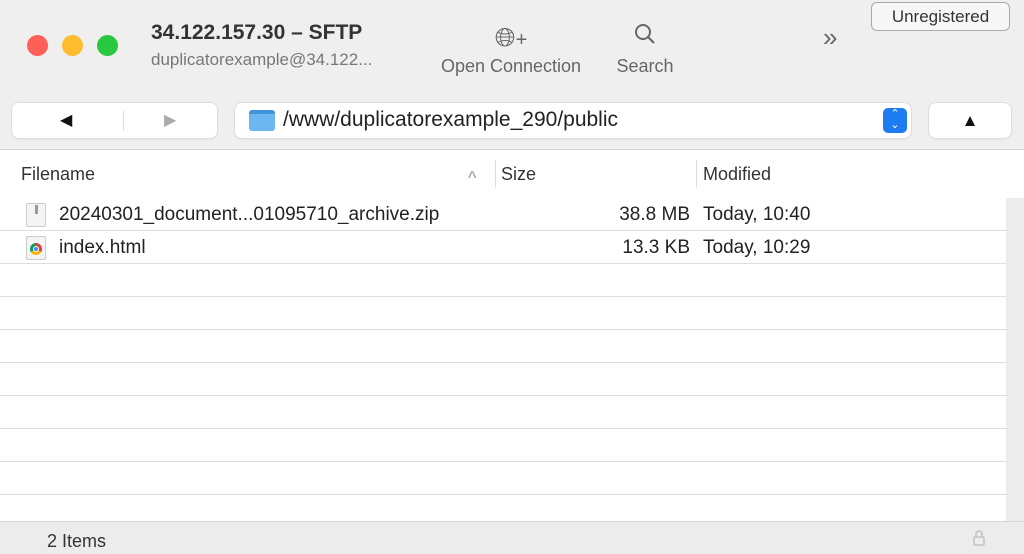 The height and width of the screenshot is (554, 1024). I want to click on path-selector: /www/duplicatorexample_290/public ⌃ ⌄, so click(573, 120).